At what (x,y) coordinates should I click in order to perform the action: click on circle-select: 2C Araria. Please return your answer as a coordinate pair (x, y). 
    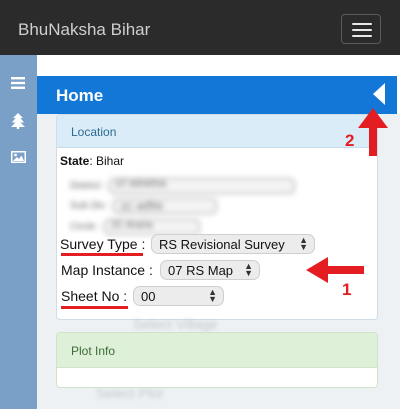
    Looking at the image, I should click on (151, 227).